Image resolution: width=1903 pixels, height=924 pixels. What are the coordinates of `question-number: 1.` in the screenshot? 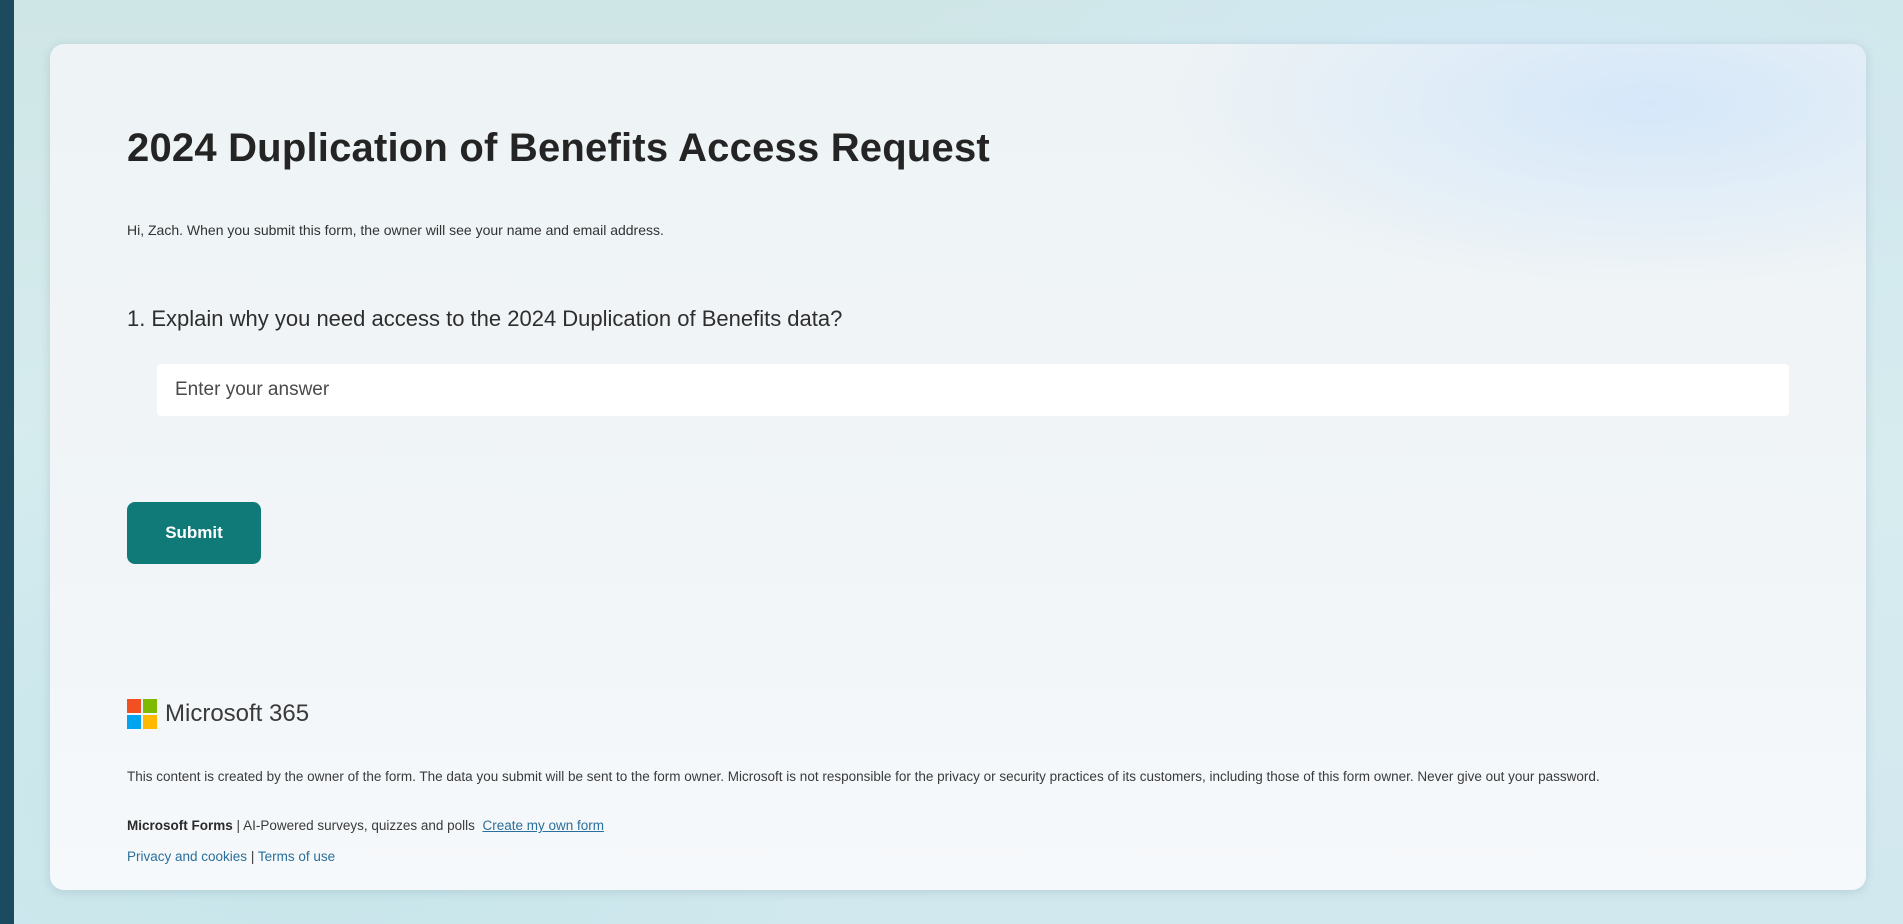 It's located at (136, 318).